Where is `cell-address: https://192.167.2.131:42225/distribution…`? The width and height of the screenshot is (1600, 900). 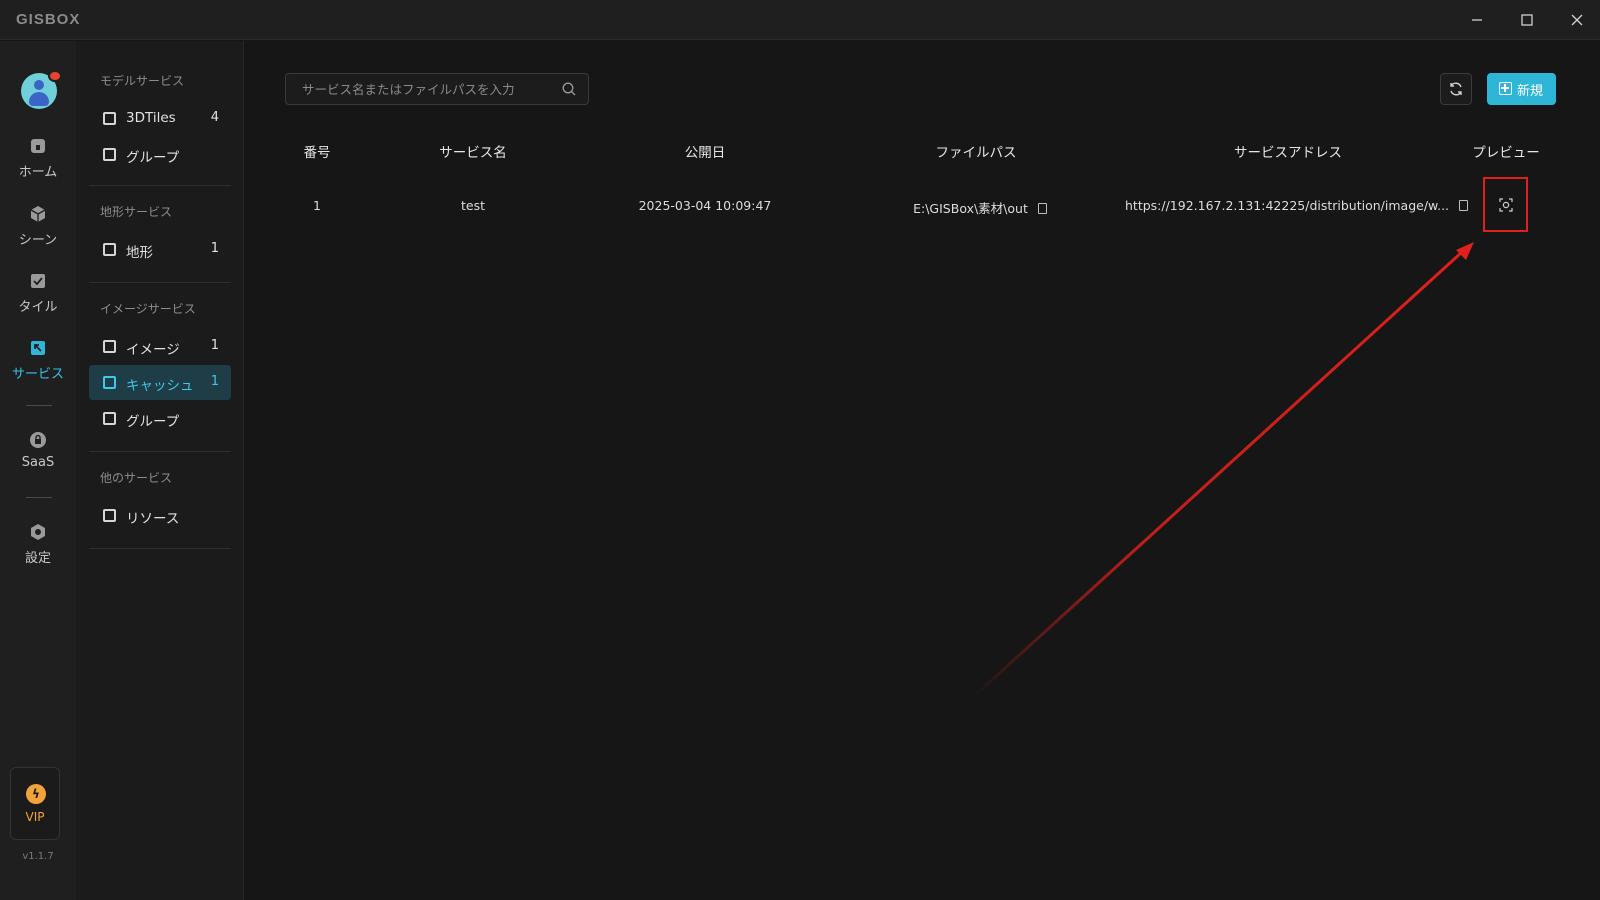
cell-address: https://192.167.2.131:42225/distribution… is located at coordinates (1297, 205).